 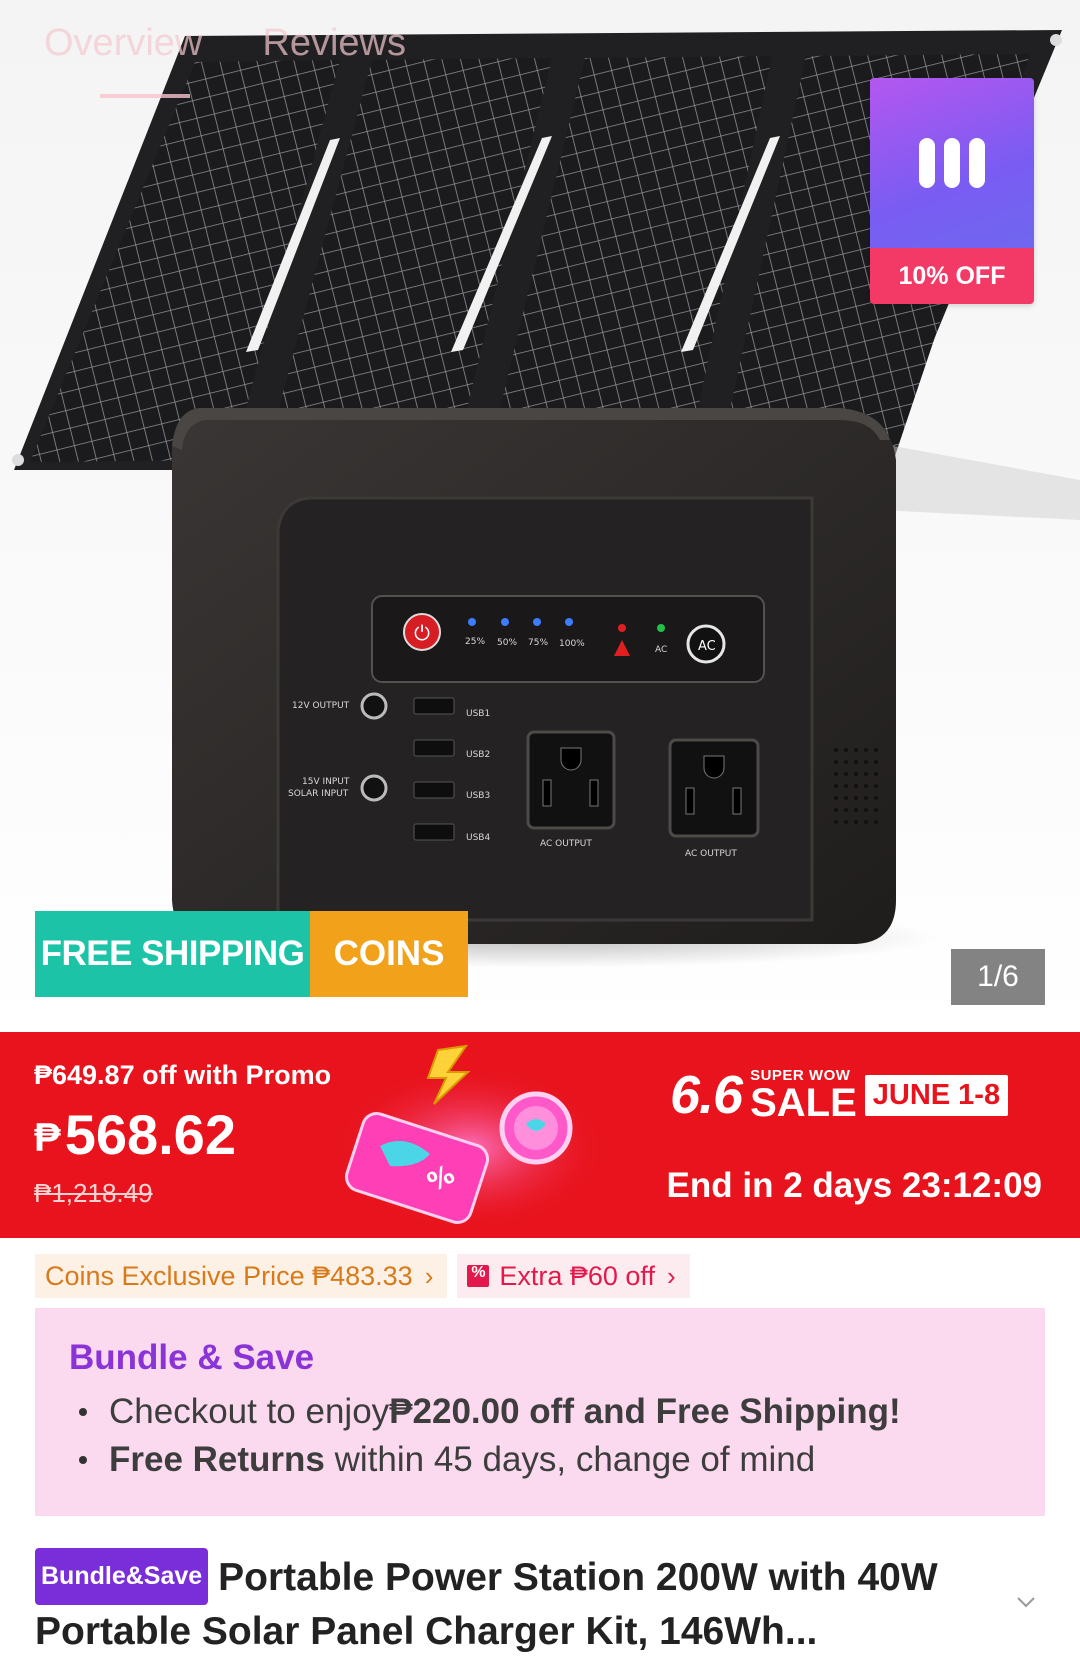 I want to click on solar-input-label: SOLAR INPUT, so click(x=318, y=794).